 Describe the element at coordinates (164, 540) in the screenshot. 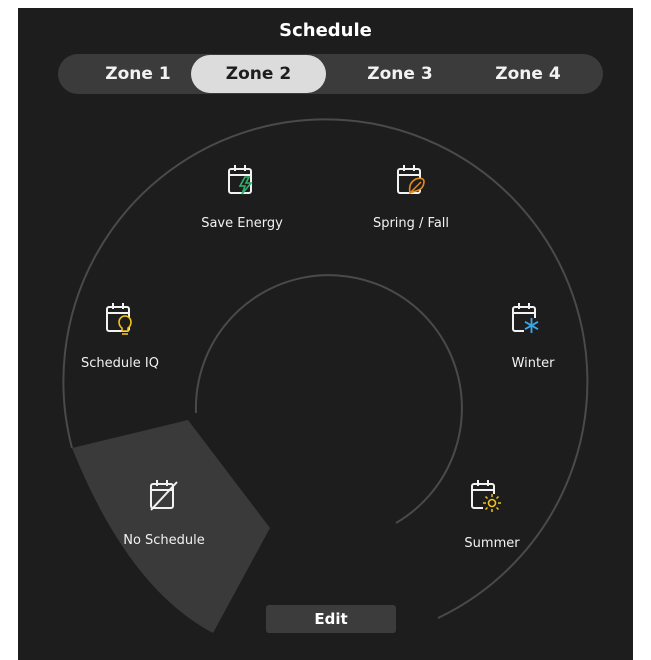

I see `segment-label-no-schedule: No Schedule` at that location.